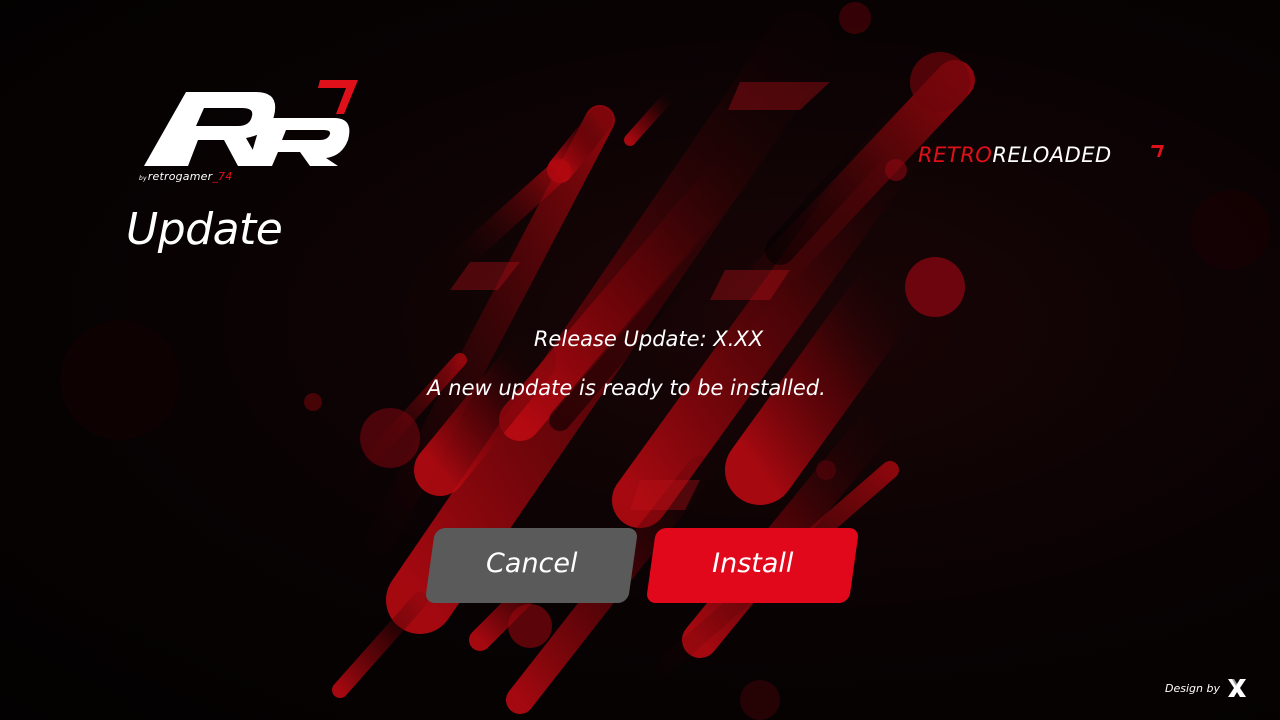 The height and width of the screenshot is (720, 1280). I want to click on release-version-text: Release Update: X.XX, so click(648, 339).